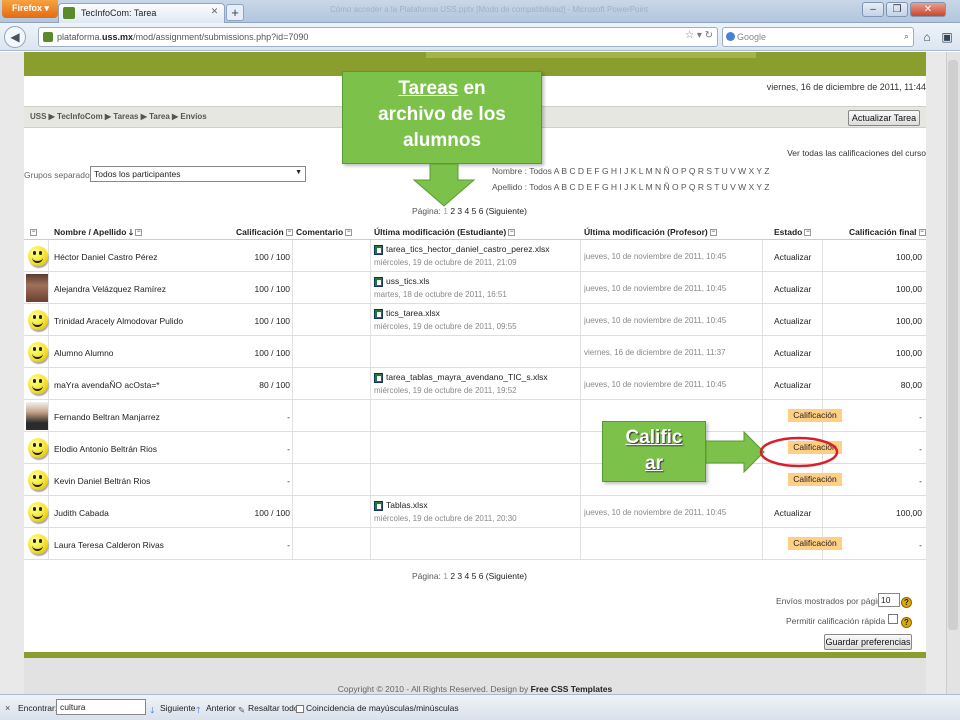 The height and width of the screenshot is (720, 960). What do you see at coordinates (735, 452) in the screenshot?
I see `right-arrow-shape` at bounding box center [735, 452].